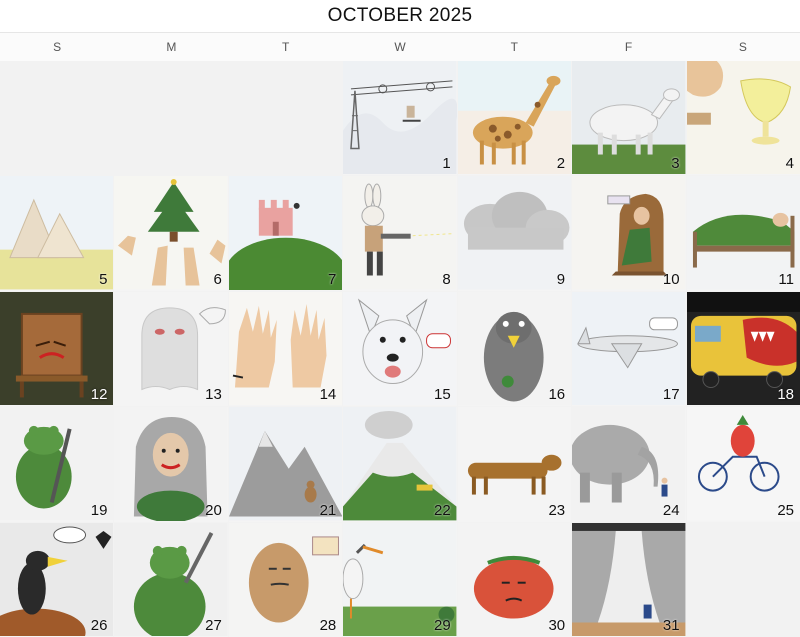 The height and width of the screenshot is (637, 800). Describe the element at coordinates (743, 349) in the screenshot. I see `day-cell-18: 18` at that location.